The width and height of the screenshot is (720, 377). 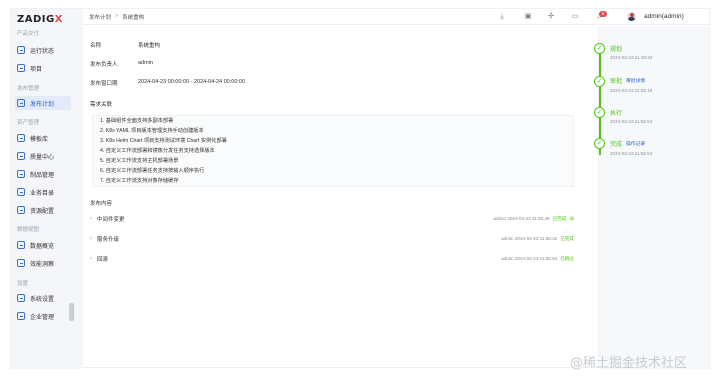 What do you see at coordinates (631, 16) in the screenshot?
I see `avatar` at bounding box center [631, 16].